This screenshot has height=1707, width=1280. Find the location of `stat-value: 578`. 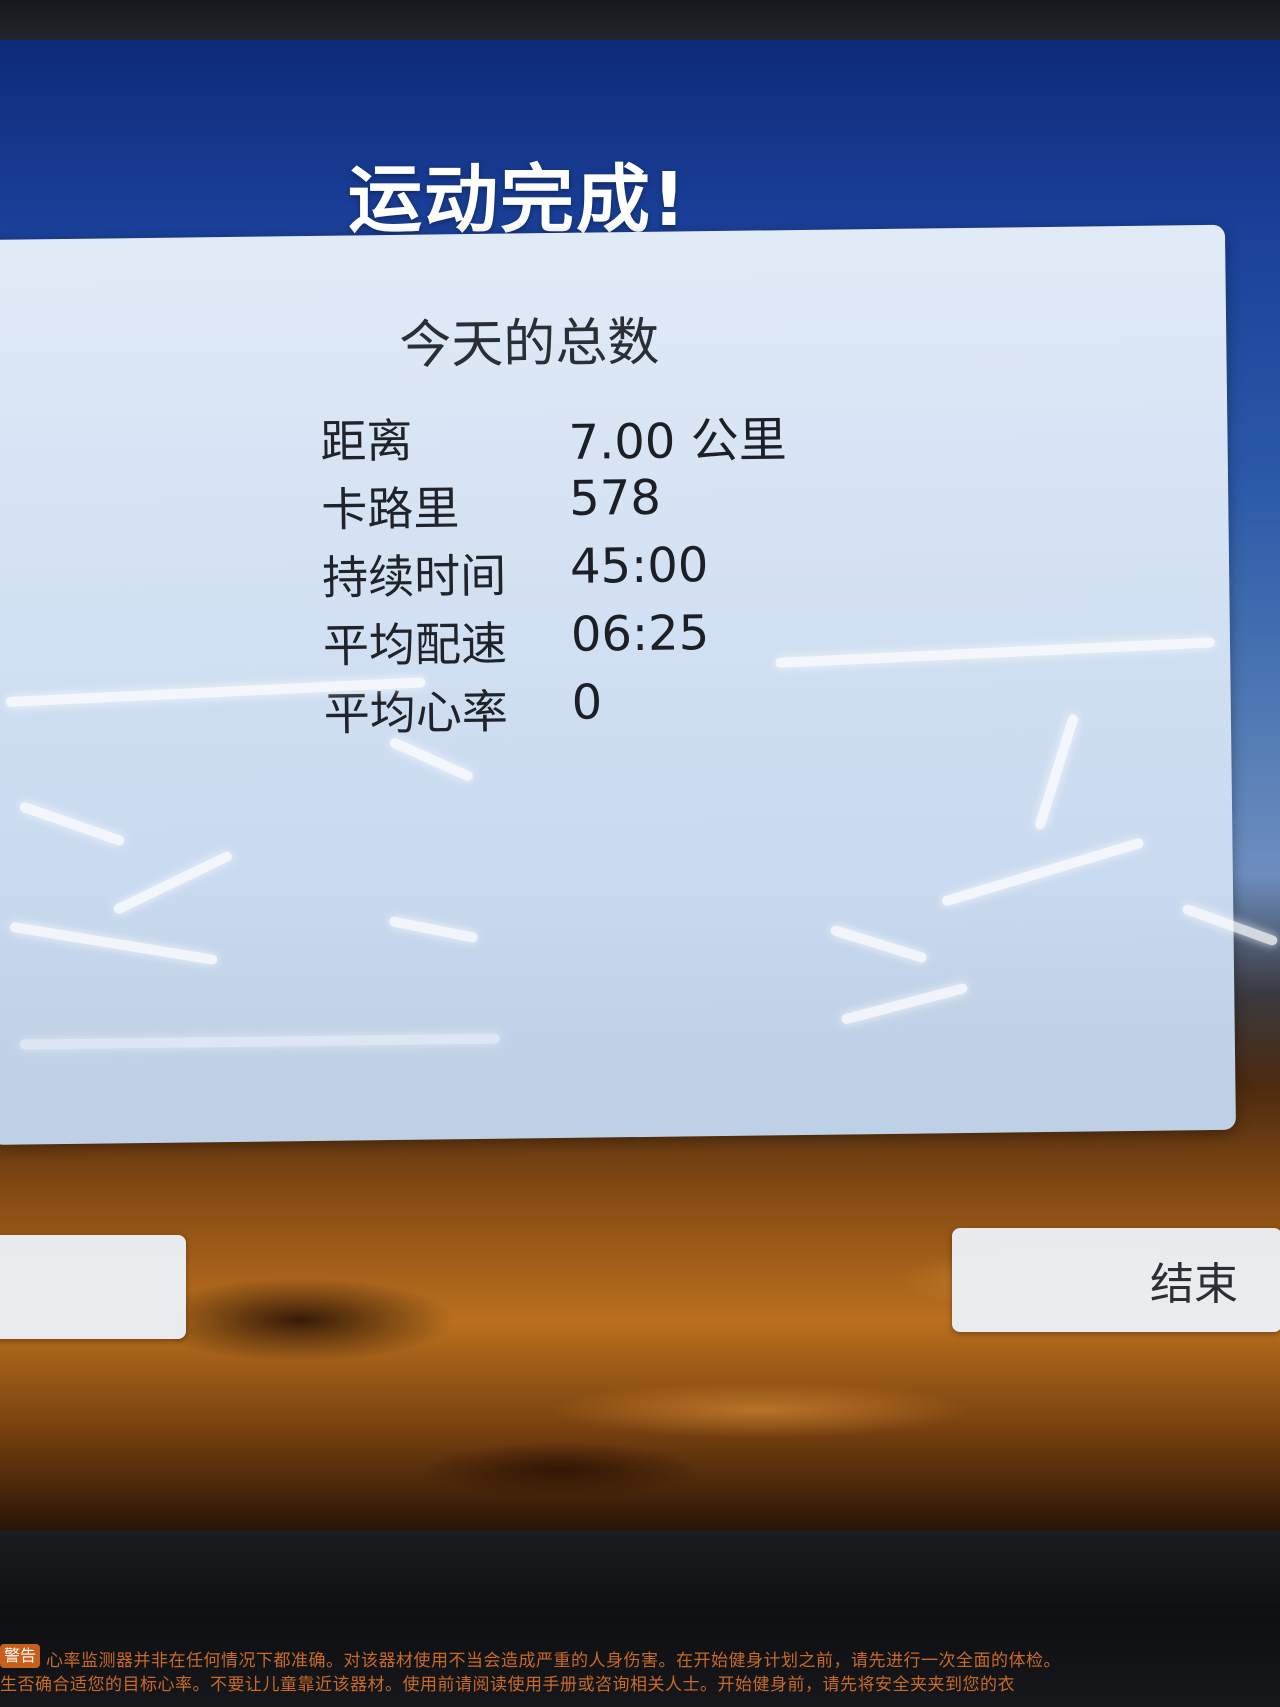

stat-value: 578 is located at coordinates (615, 498).